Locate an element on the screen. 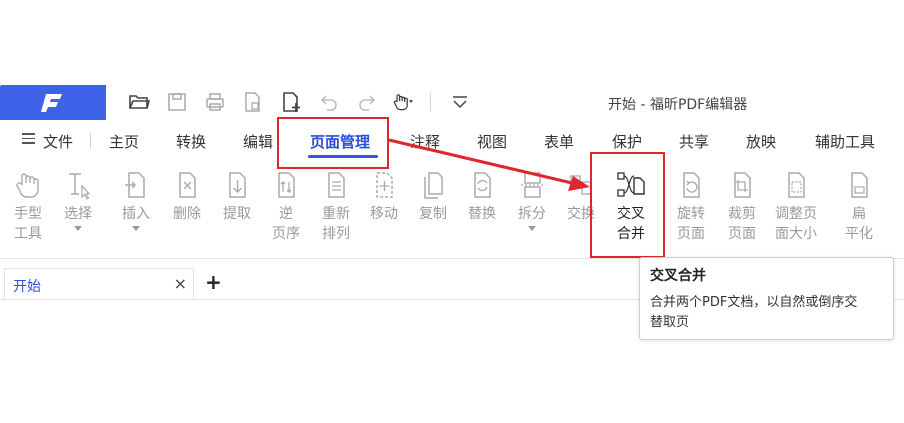 The image size is (904, 423). menu-accessibility-tools: 辅助工具 is located at coordinates (845, 141).